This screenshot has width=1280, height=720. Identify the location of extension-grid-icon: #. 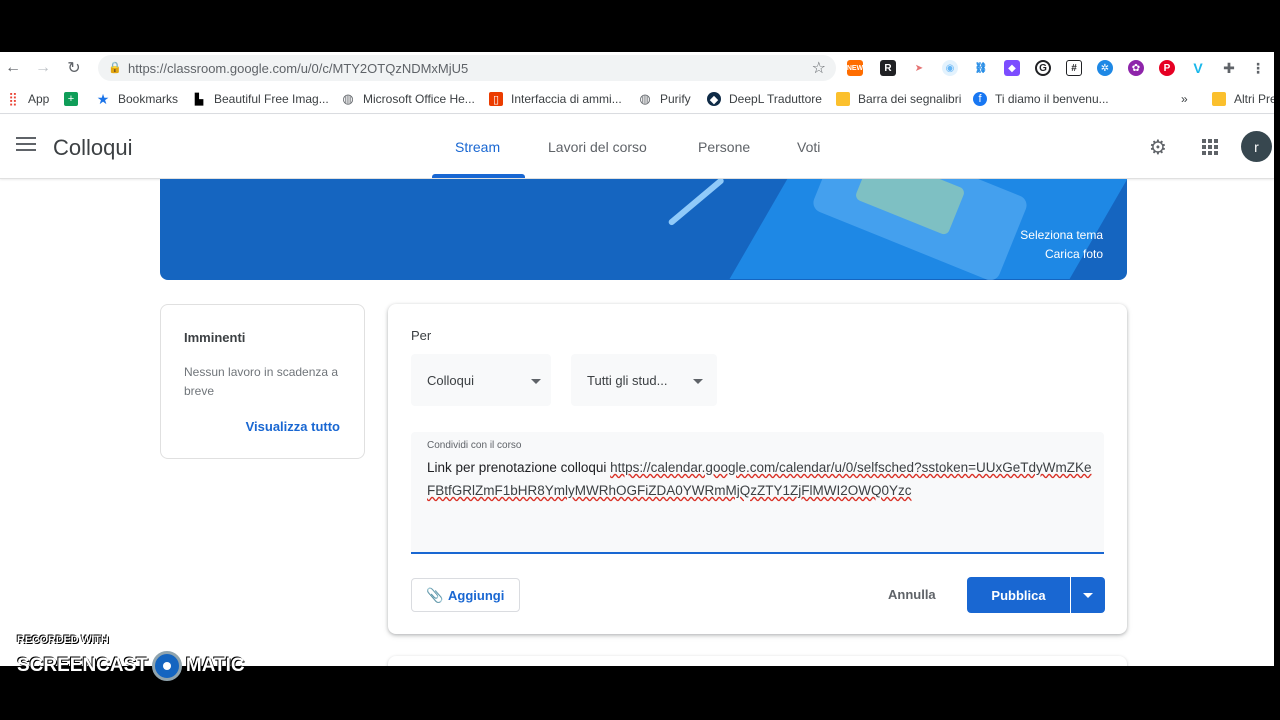
(1074, 68).